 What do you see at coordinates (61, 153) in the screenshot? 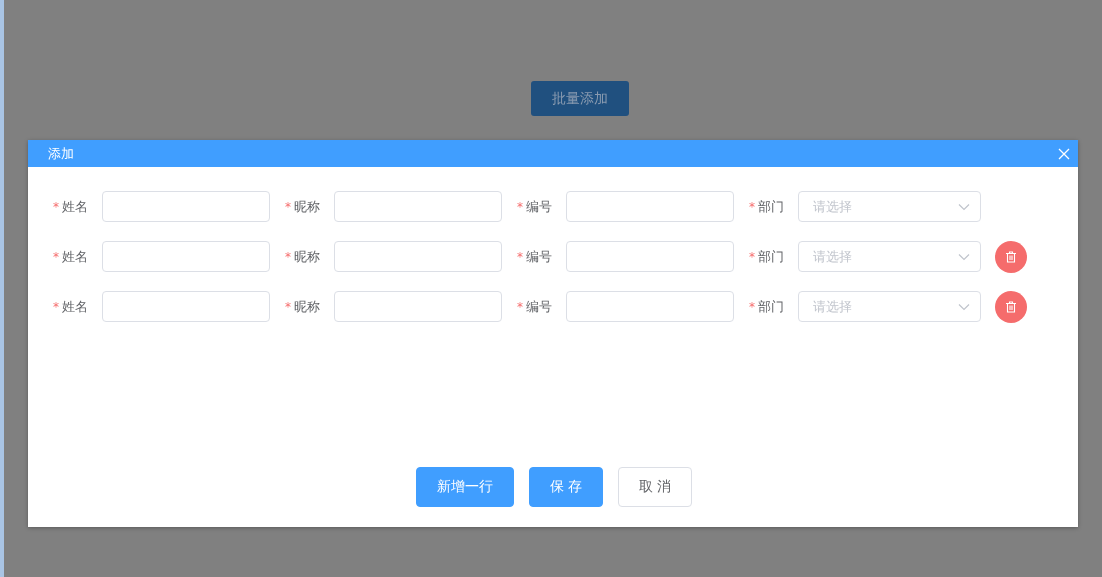
I see `dialog-title: 添加` at bounding box center [61, 153].